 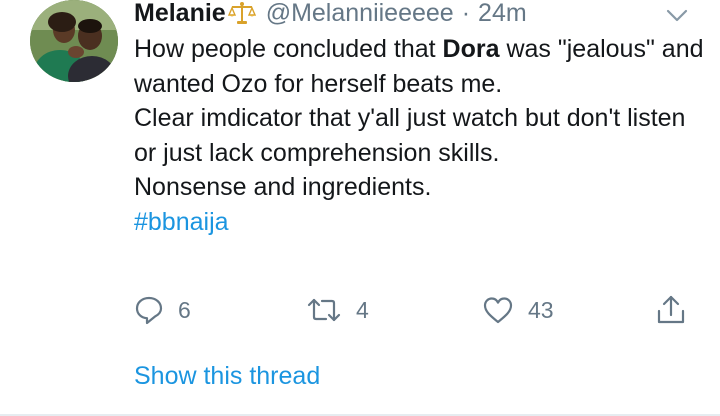 I want to click on share-button, so click(x=671, y=310).